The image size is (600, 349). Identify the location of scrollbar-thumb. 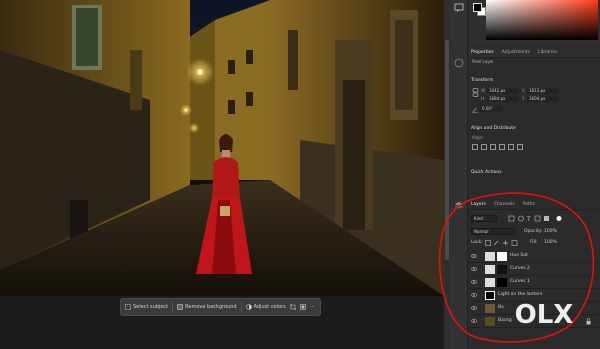
(447, 150).